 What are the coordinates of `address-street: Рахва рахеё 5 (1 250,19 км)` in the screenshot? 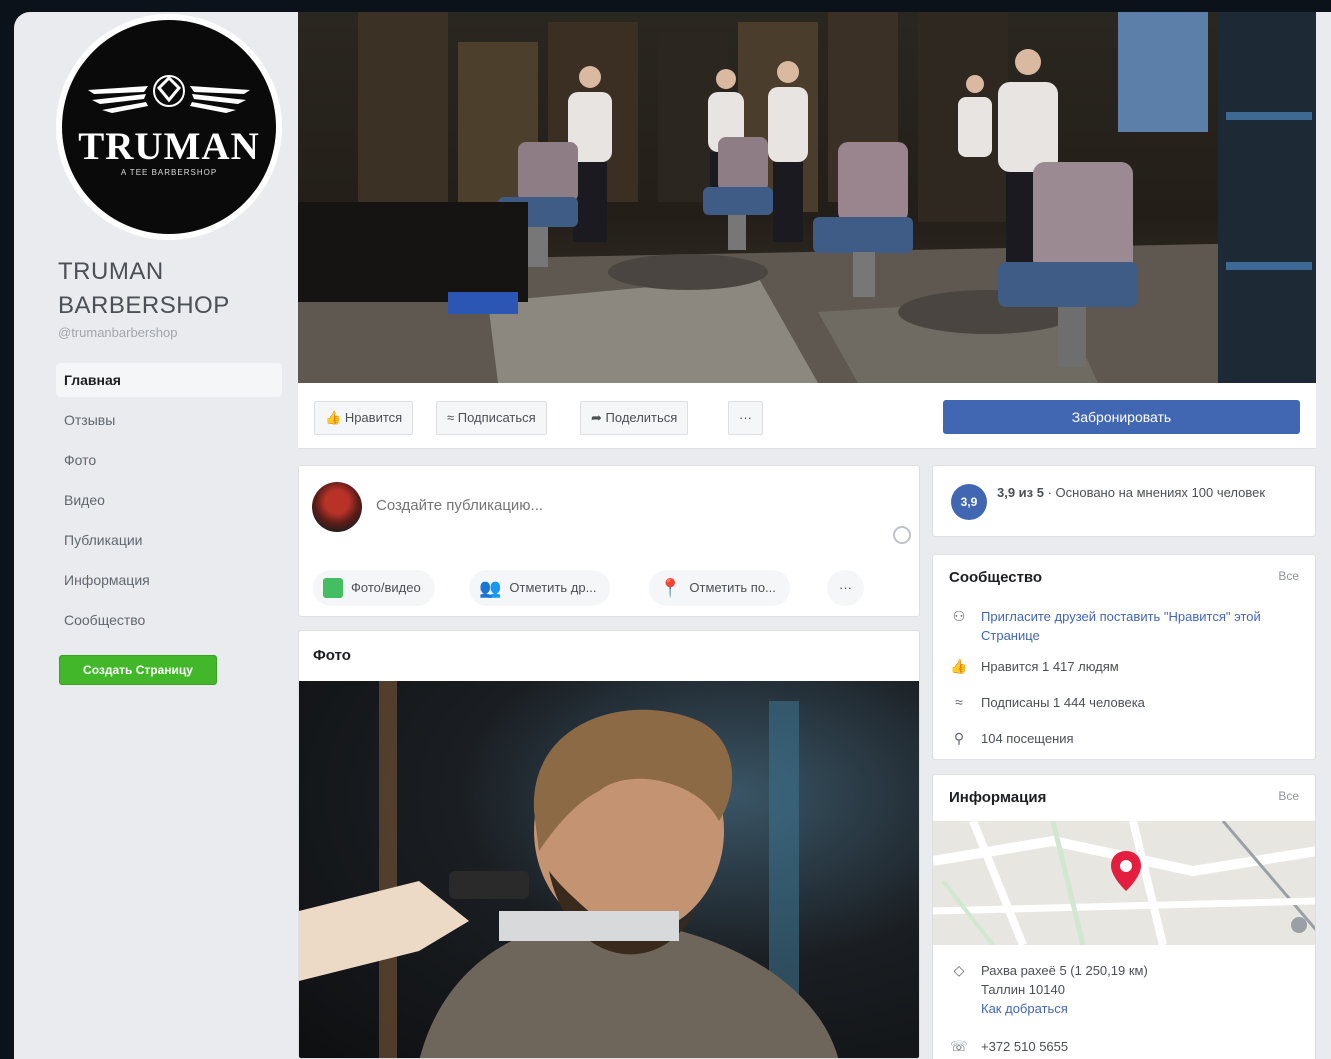 It's located at (1064, 970).